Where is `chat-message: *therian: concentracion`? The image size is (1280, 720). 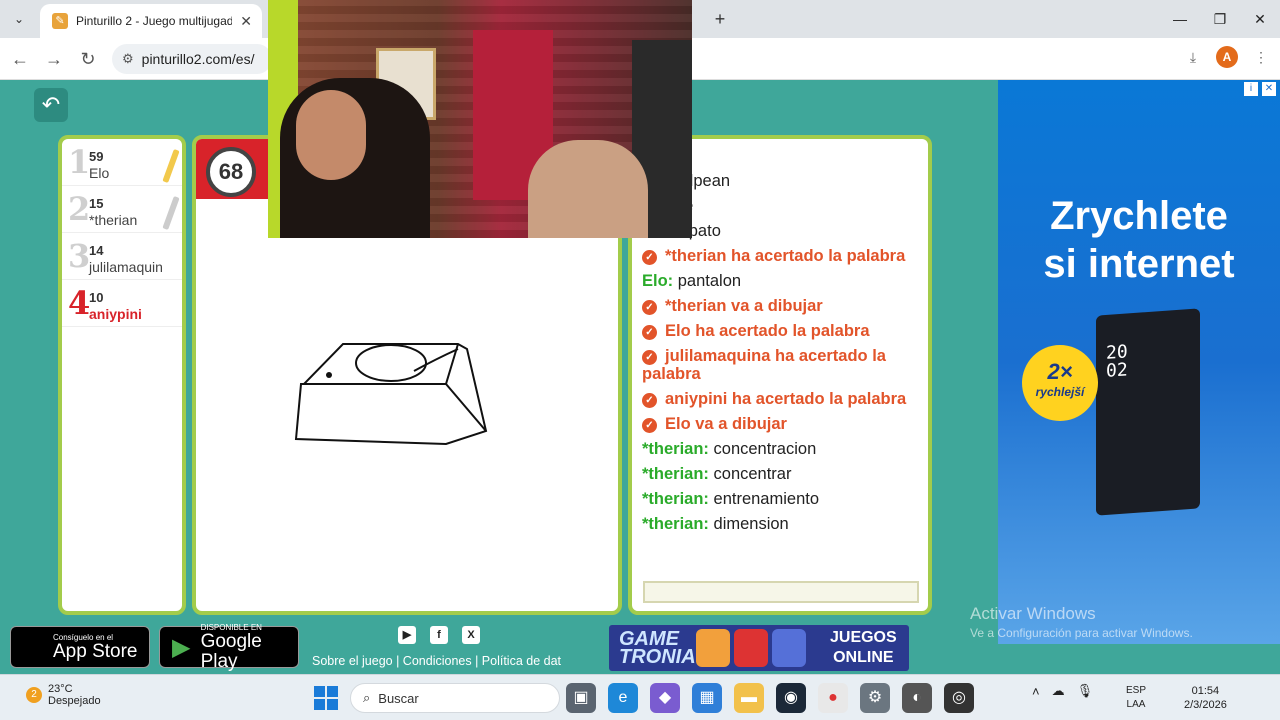
chat-message: *therian: concentracion is located at coordinates (782, 449).